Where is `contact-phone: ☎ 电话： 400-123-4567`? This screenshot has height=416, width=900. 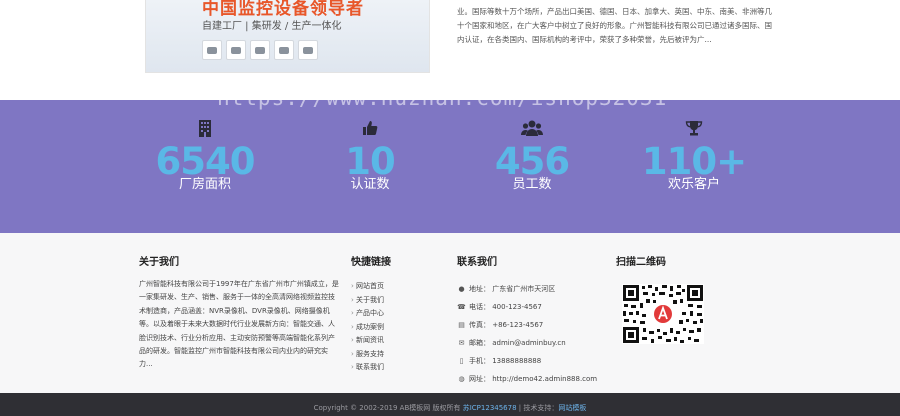 contact-phone: ☎ 电话： 400-123-4567 is located at coordinates (527, 307).